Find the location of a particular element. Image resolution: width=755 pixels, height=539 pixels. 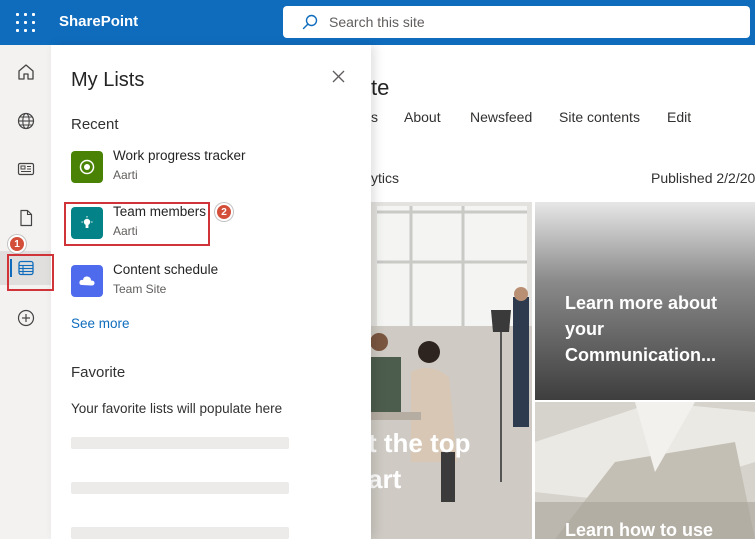

hero-bottom-right-title: Learn how to use is located at coordinates (639, 529).